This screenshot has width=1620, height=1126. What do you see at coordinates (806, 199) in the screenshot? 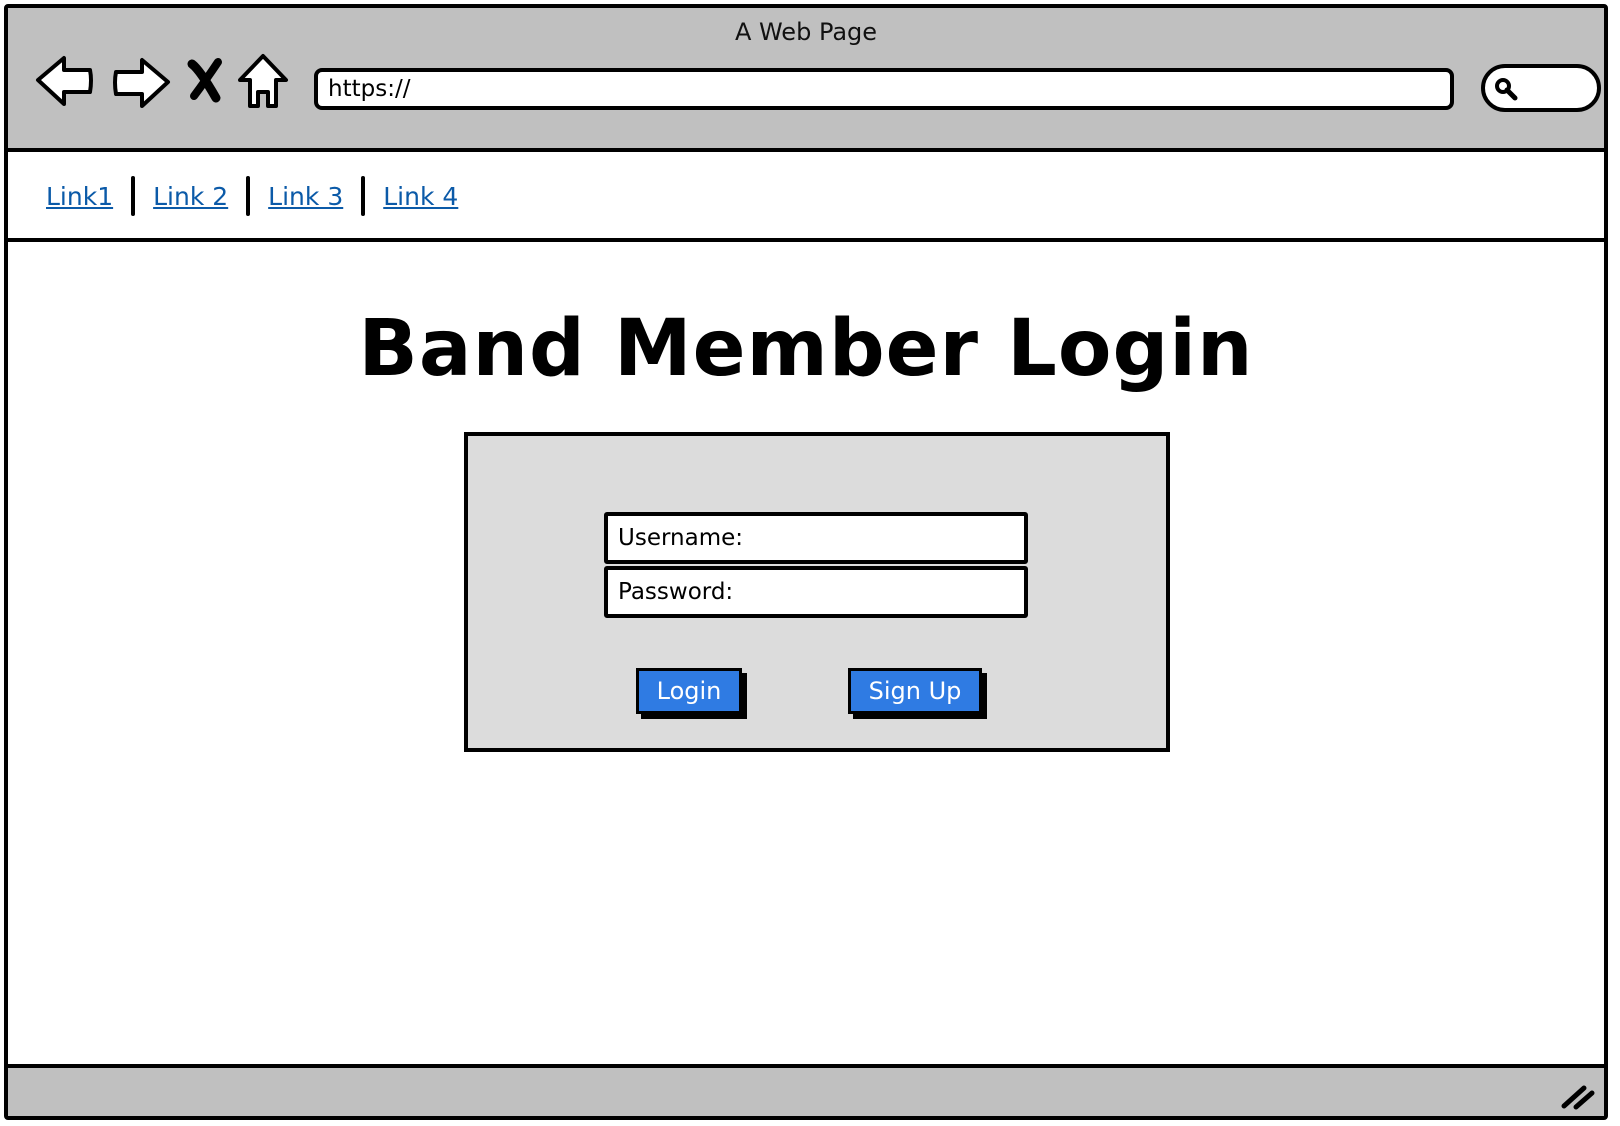
I see `link-bar: Link1 Link 2 Link 3 Link 4` at bounding box center [806, 199].